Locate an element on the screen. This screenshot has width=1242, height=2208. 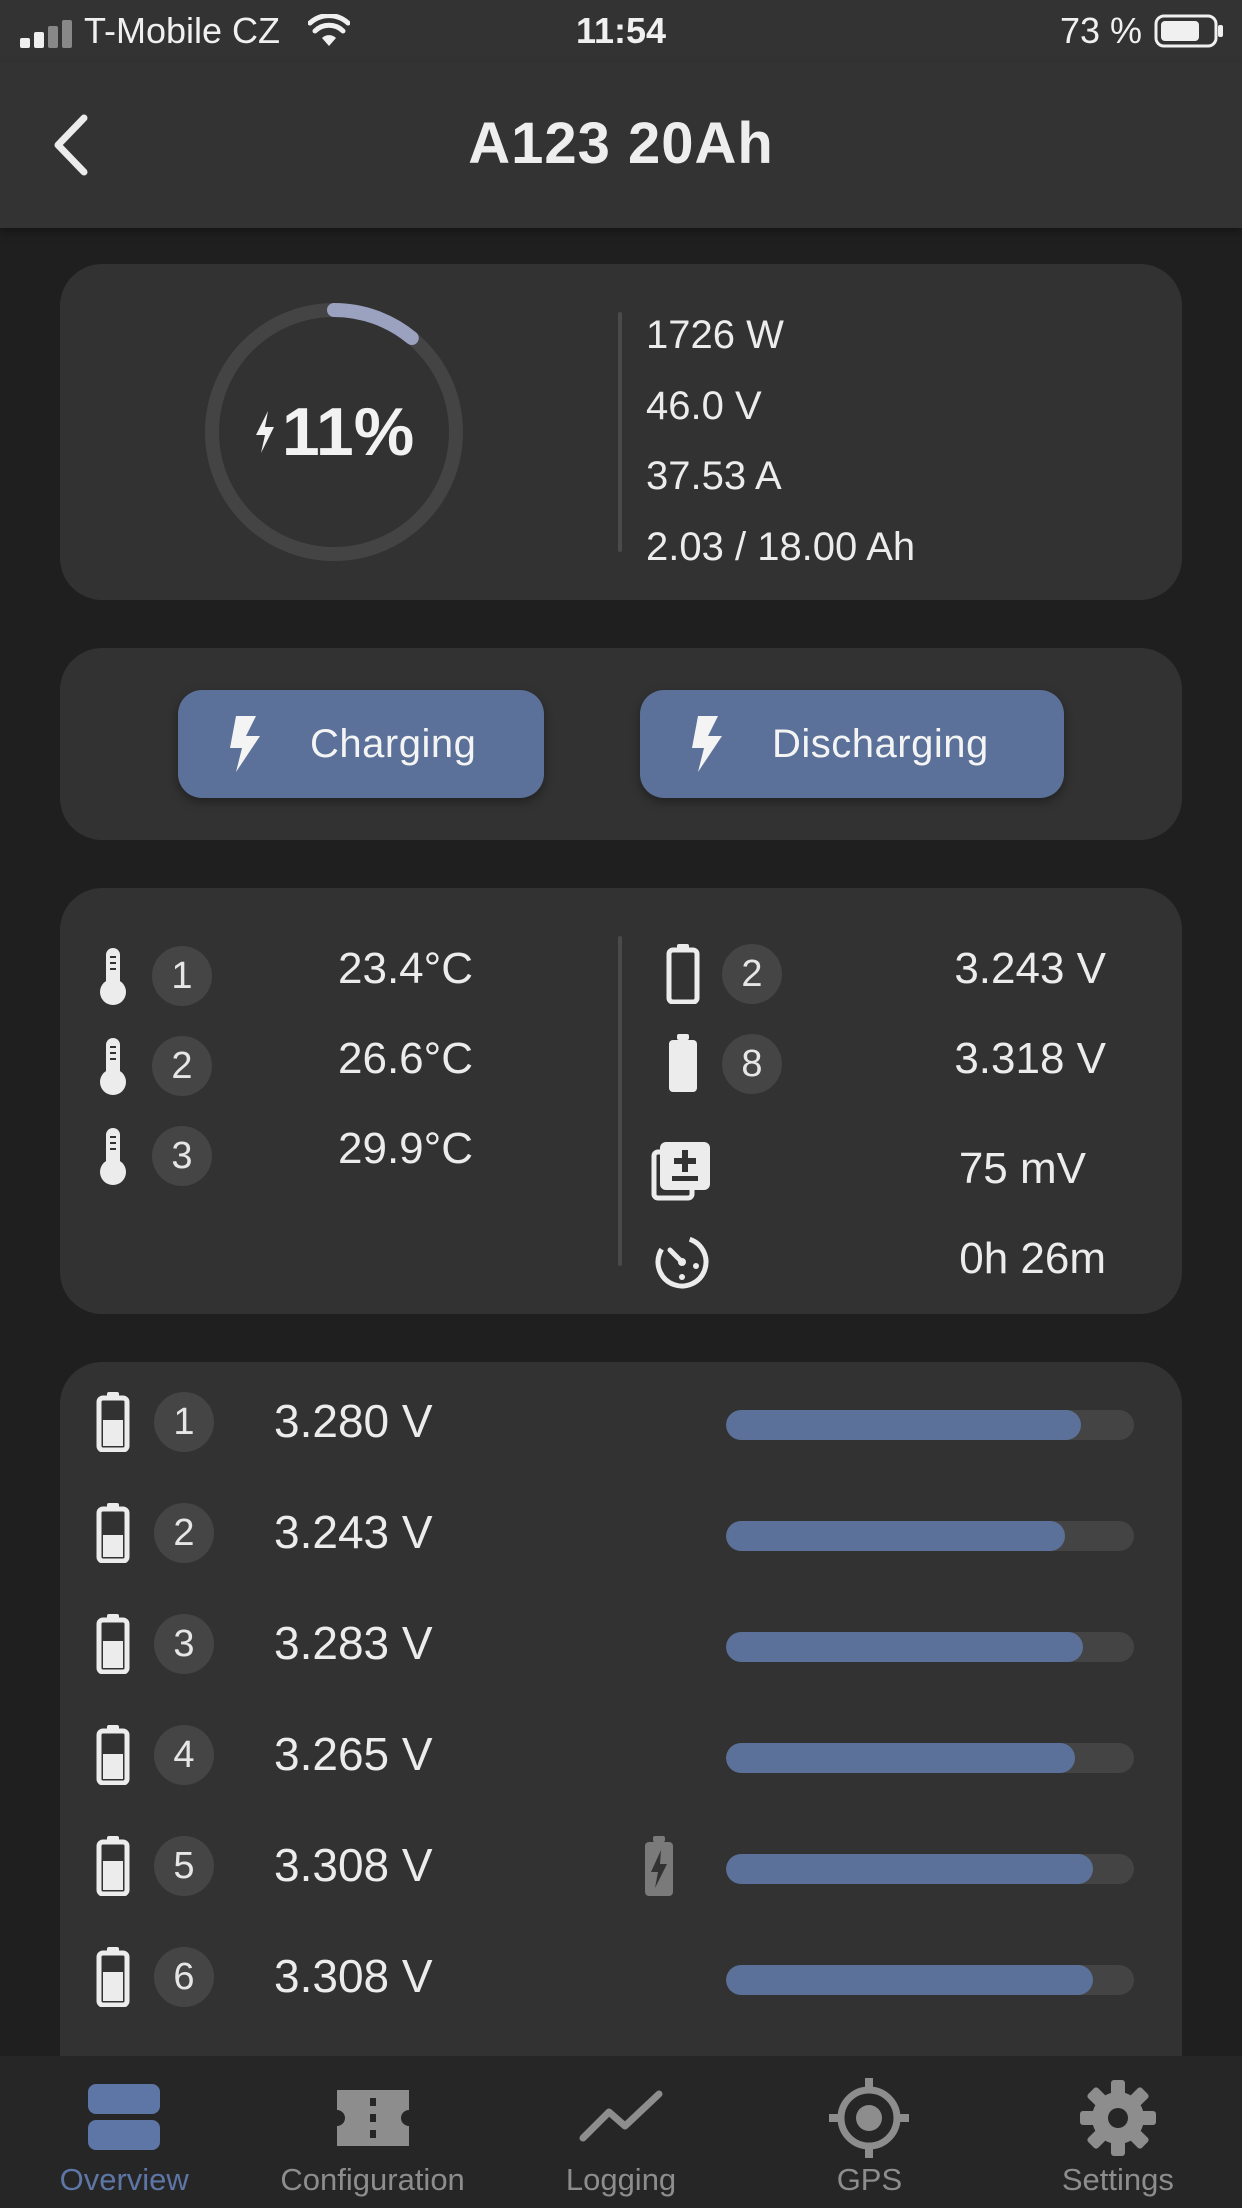
temperature-value: 26.6°C is located at coordinates (406, 1058).